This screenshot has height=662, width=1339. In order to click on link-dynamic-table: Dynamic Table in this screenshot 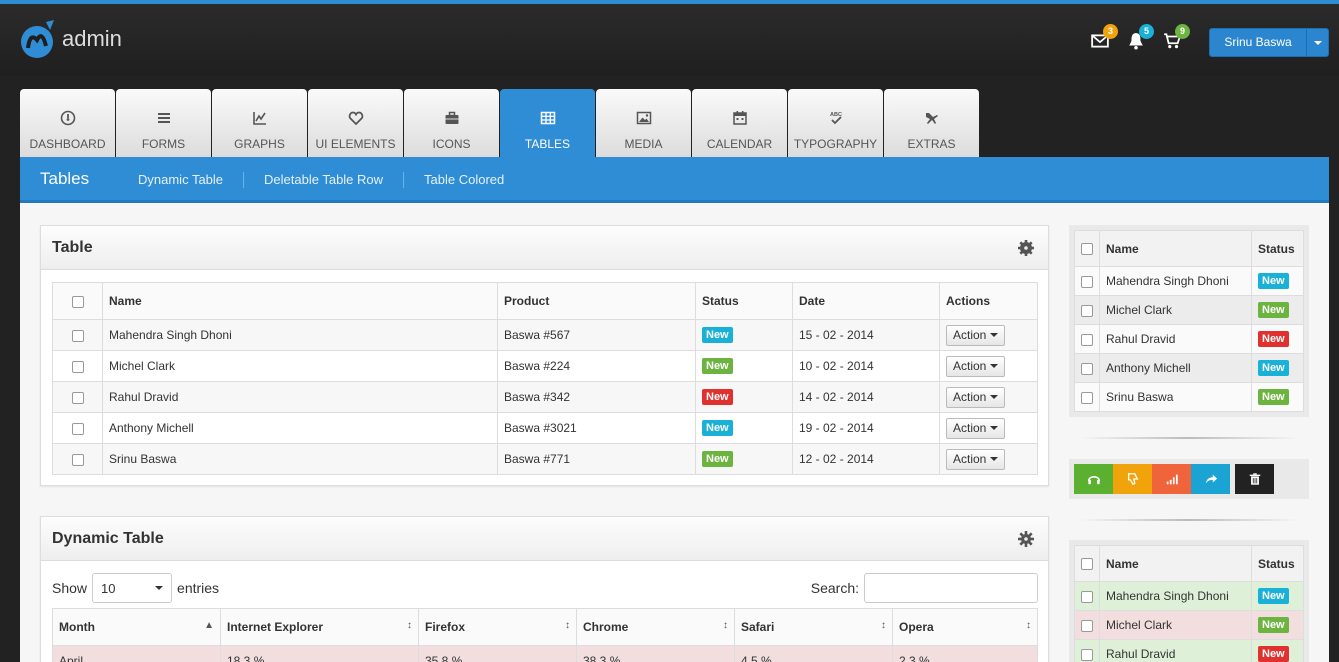, I will do `click(181, 180)`.